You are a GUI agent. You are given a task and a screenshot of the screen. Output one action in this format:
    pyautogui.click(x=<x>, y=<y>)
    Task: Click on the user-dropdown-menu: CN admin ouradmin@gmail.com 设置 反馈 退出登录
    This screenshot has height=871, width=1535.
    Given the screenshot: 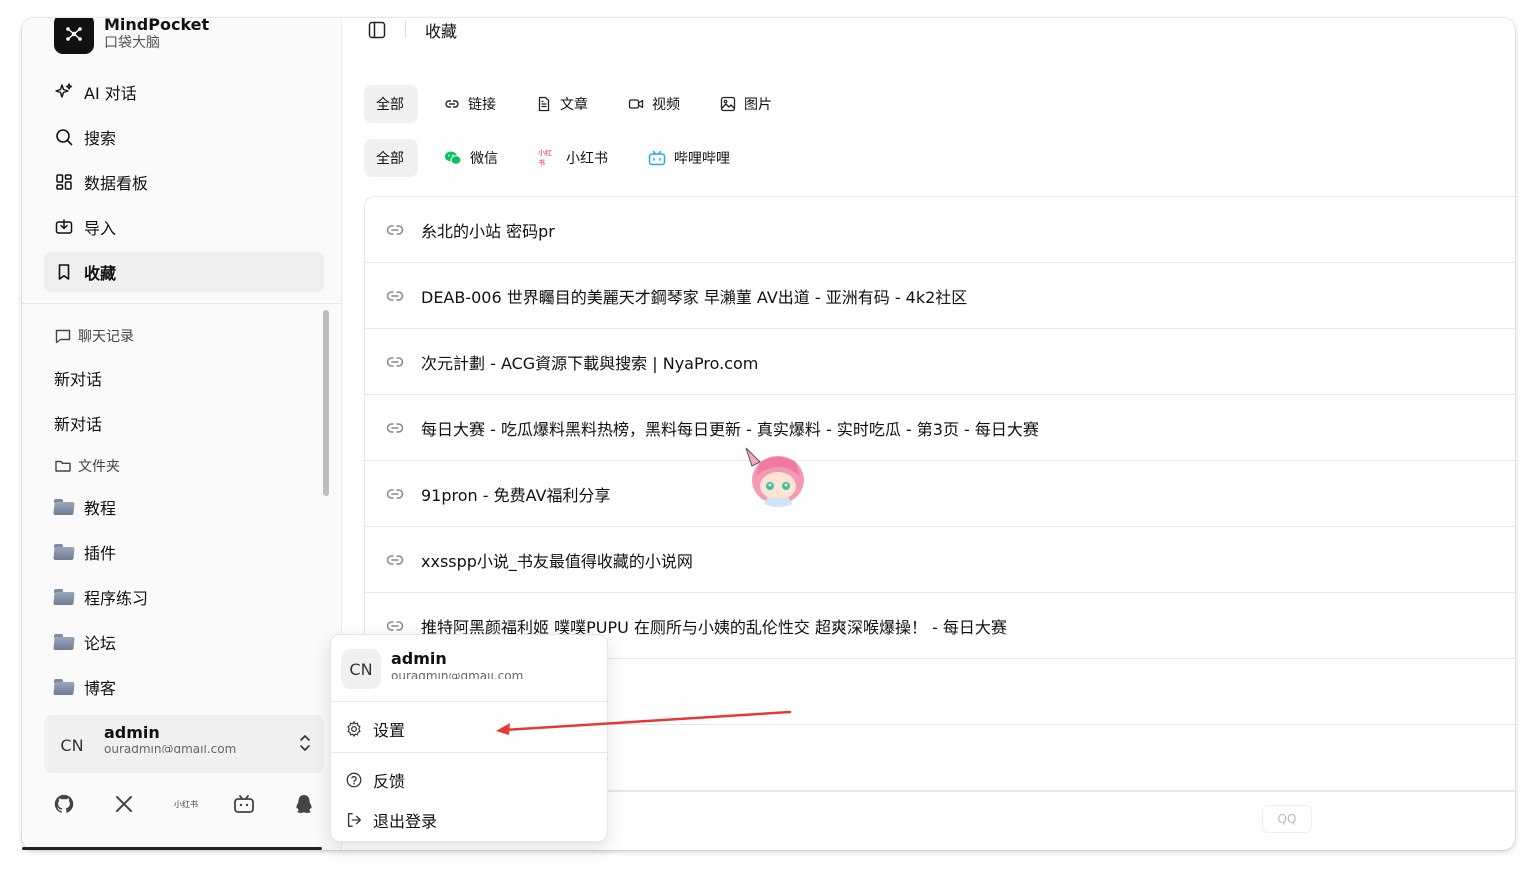 What is the action you would take?
    pyautogui.click(x=469, y=738)
    